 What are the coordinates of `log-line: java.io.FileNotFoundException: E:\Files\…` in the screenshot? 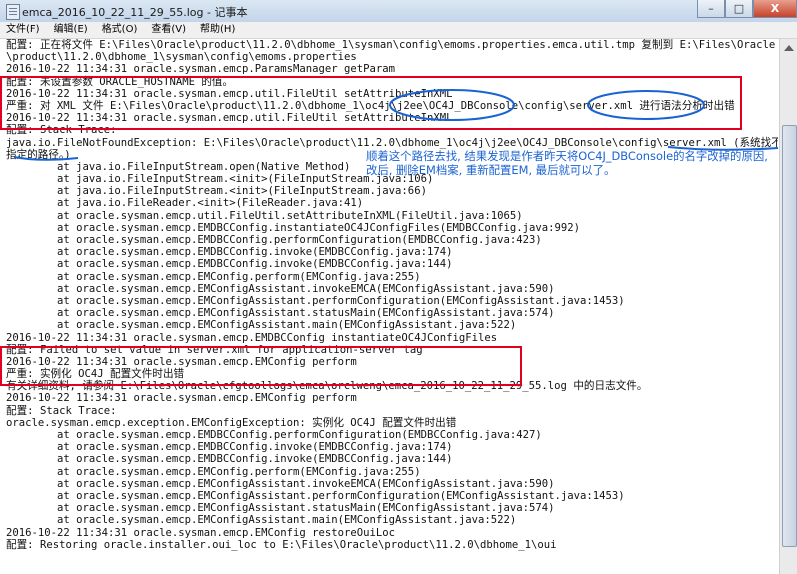 It's located at (392, 142).